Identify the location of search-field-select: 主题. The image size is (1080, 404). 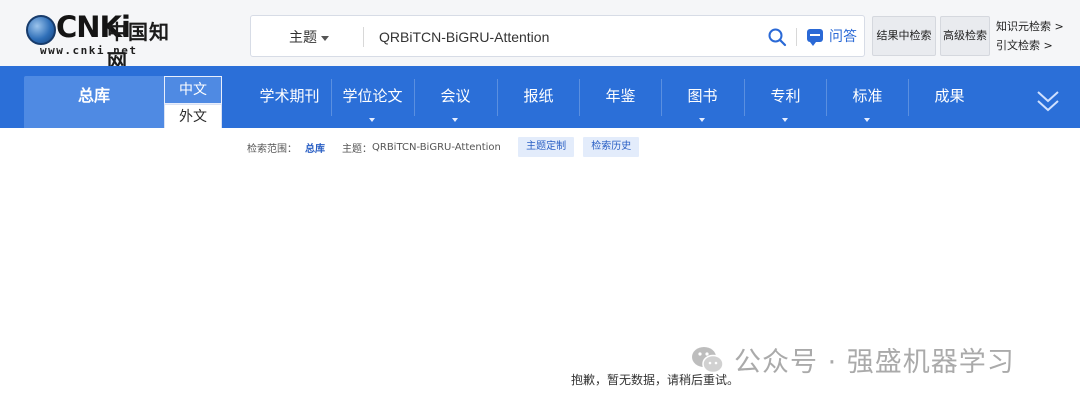
(309, 37).